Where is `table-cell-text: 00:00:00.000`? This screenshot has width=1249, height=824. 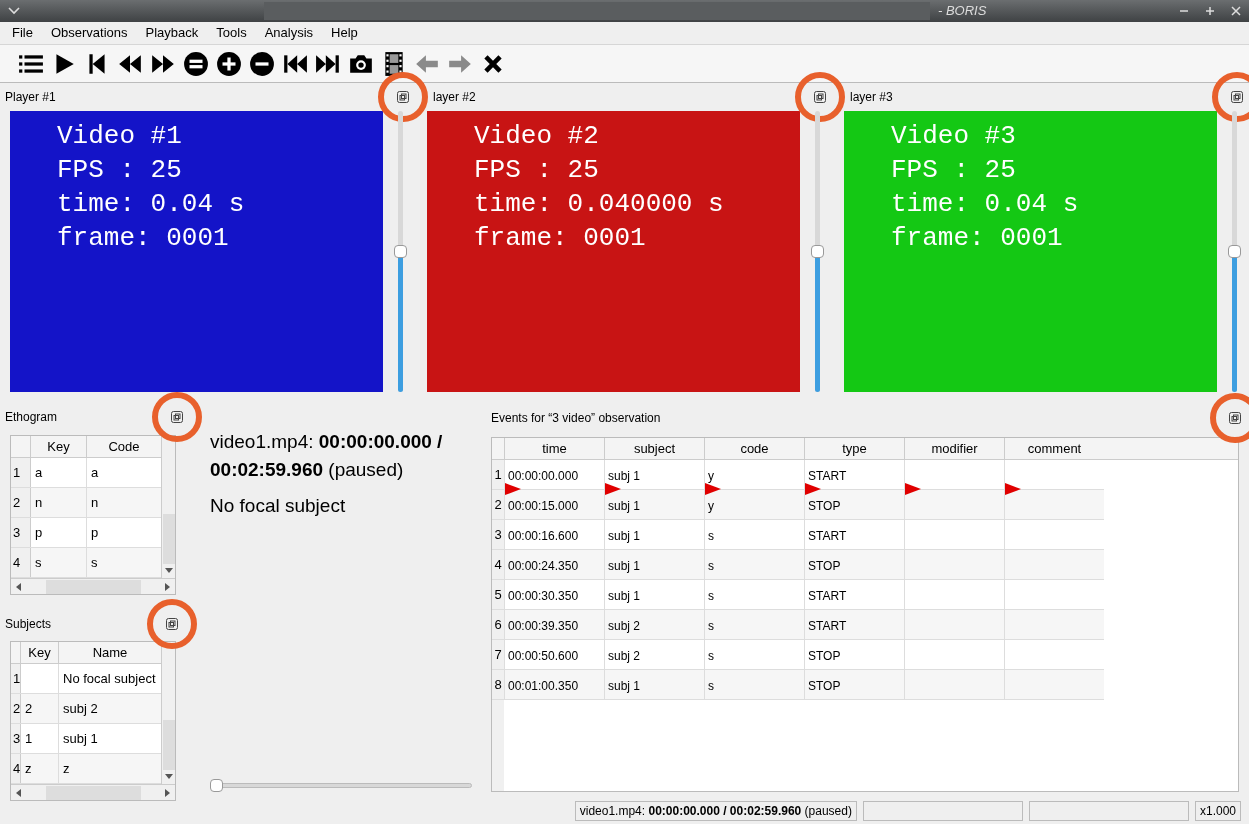
table-cell-text: 00:00:00.000 is located at coordinates (543, 476).